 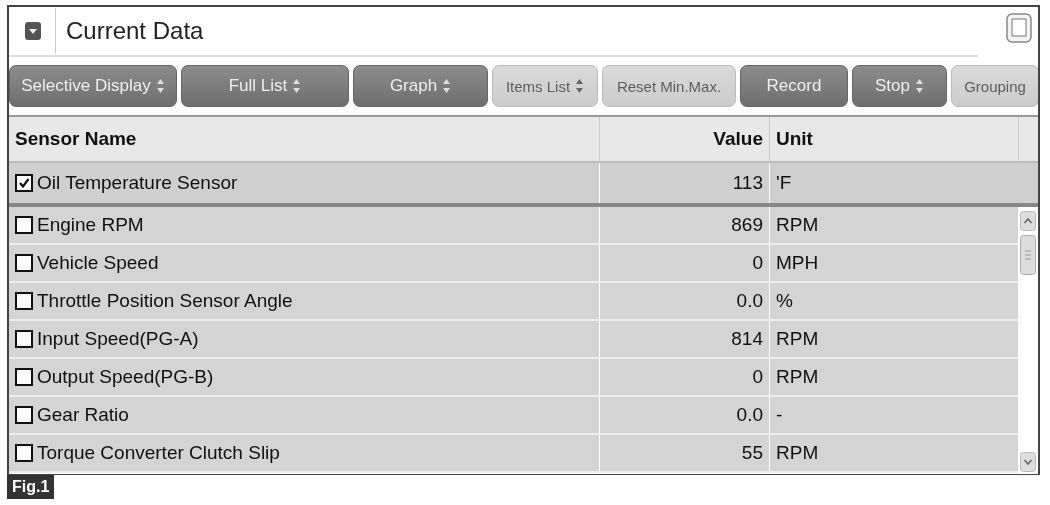 I want to click on sensor-value: 55, so click(x=684, y=453).